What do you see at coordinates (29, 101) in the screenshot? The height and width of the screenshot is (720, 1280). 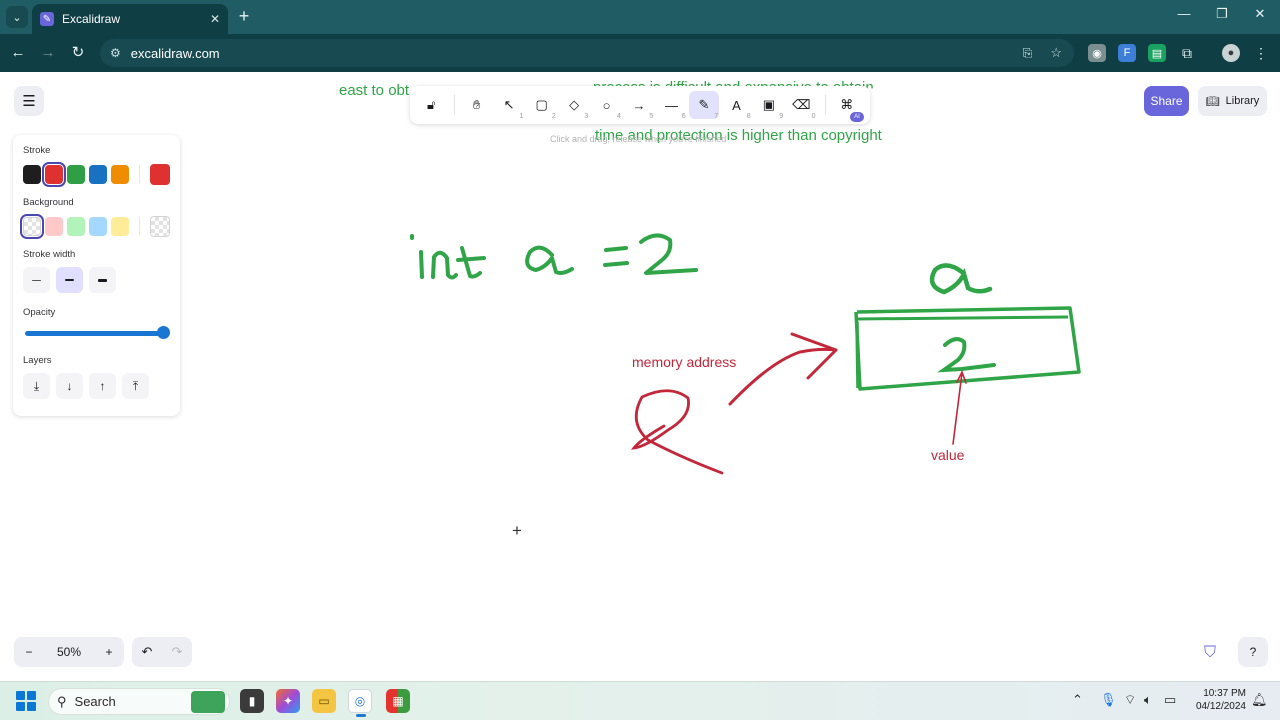 I see `main-menu-button: ☰` at bounding box center [29, 101].